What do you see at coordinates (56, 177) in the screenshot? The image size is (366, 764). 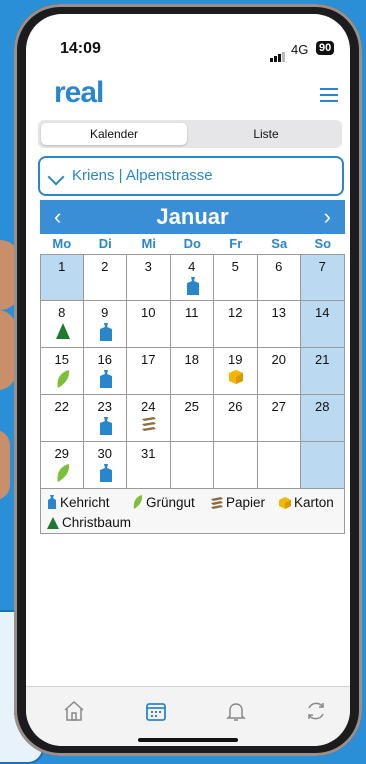 I see `chevron-down-icon` at bounding box center [56, 177].